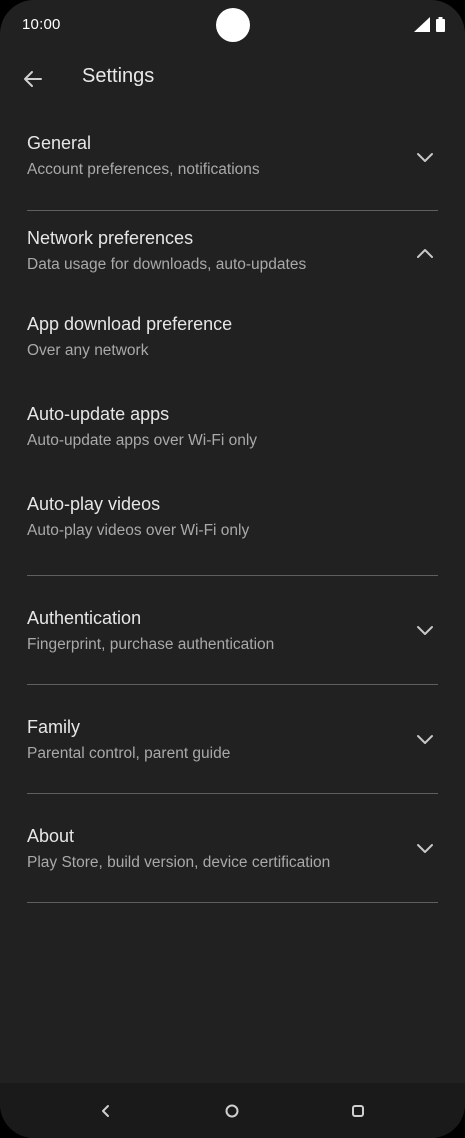 The height and width of the screenshot is (1138, 465). I want to click on nav-recents-icon, so click(358, 1111).